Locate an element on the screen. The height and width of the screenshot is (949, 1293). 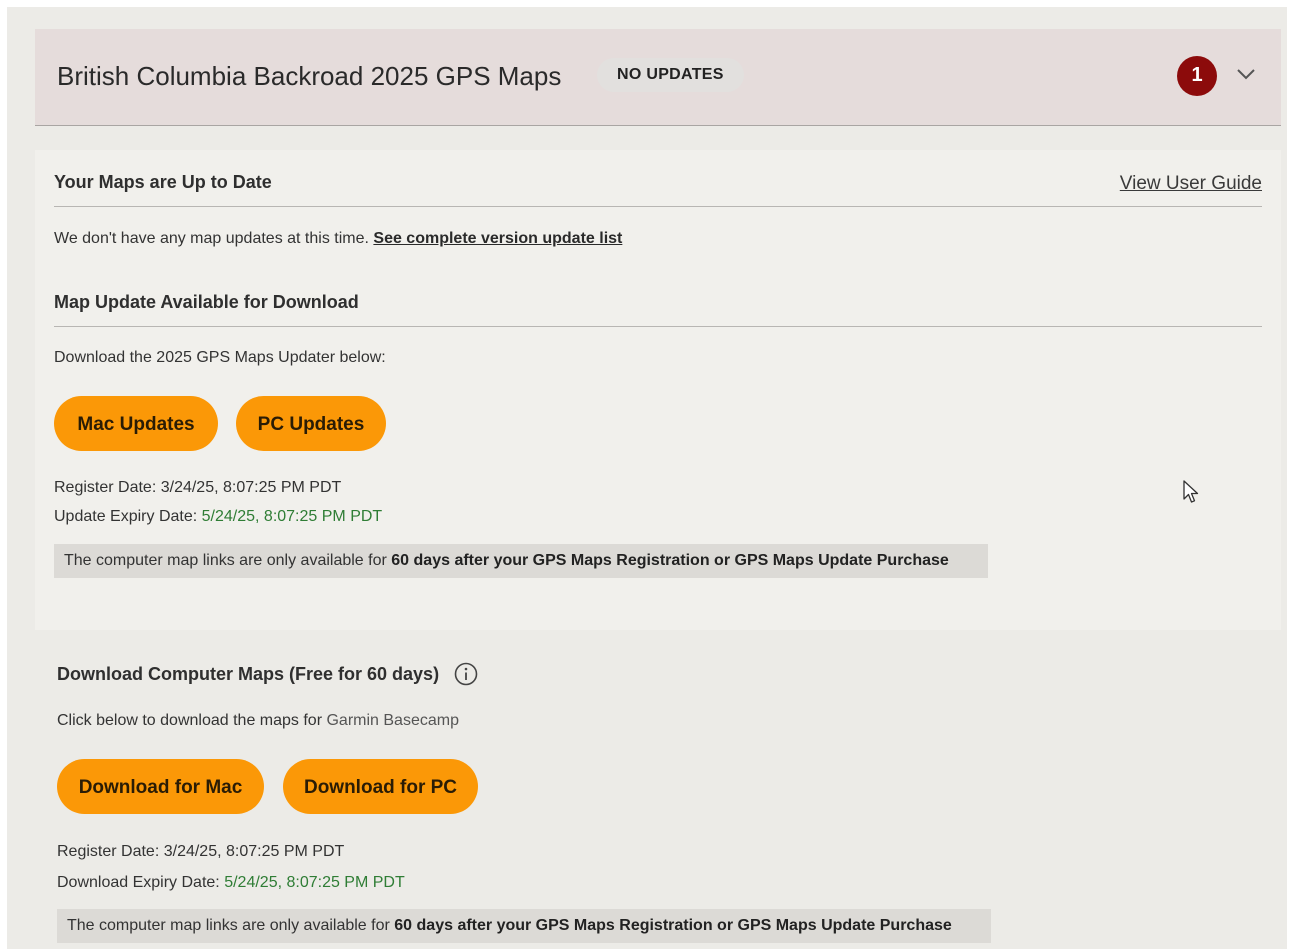
update-expiry-value: 5/24/25, 8:07:25 PM PDT is located at coordinates (292, 516).